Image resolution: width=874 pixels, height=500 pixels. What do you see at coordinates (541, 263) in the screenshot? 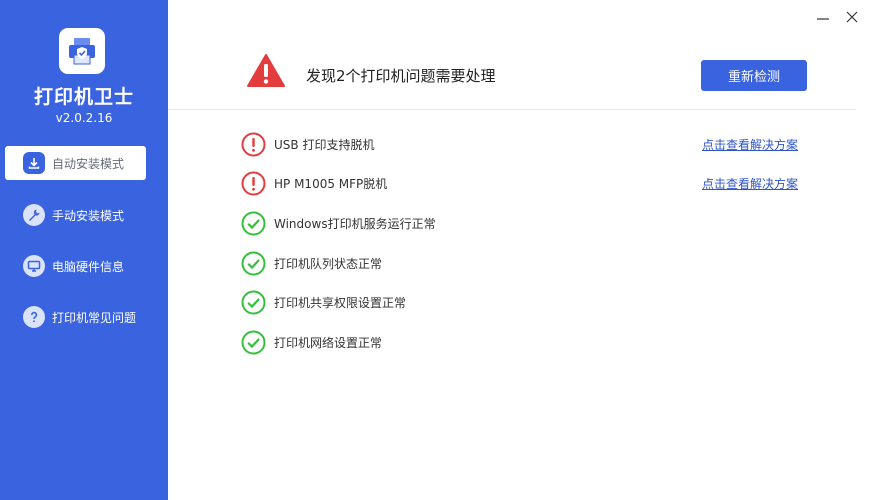
I see `check-row: 打印机队列状态正常` at bounding box center [541, 263].